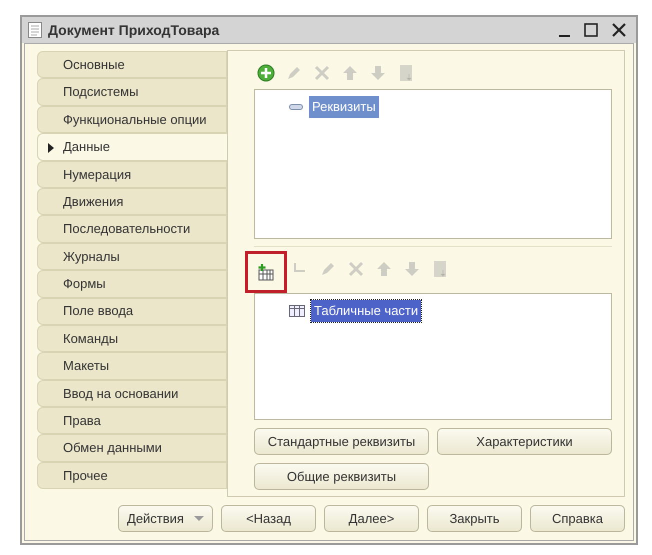 The image size is (652, 555). Describe the element at coordinates (132, 256) in the screenshot. I see `side-tab: Журналы` at that location.